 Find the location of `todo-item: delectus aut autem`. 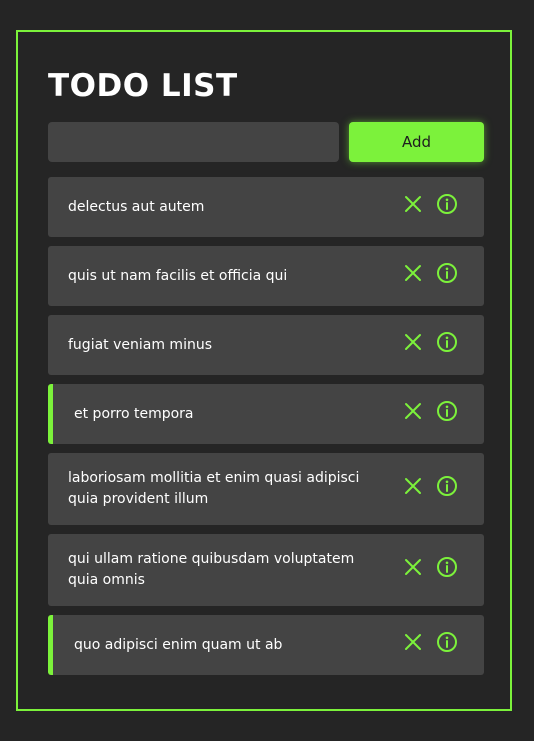

todo-item: delectus aut autem is located at coordinates (266, 207).